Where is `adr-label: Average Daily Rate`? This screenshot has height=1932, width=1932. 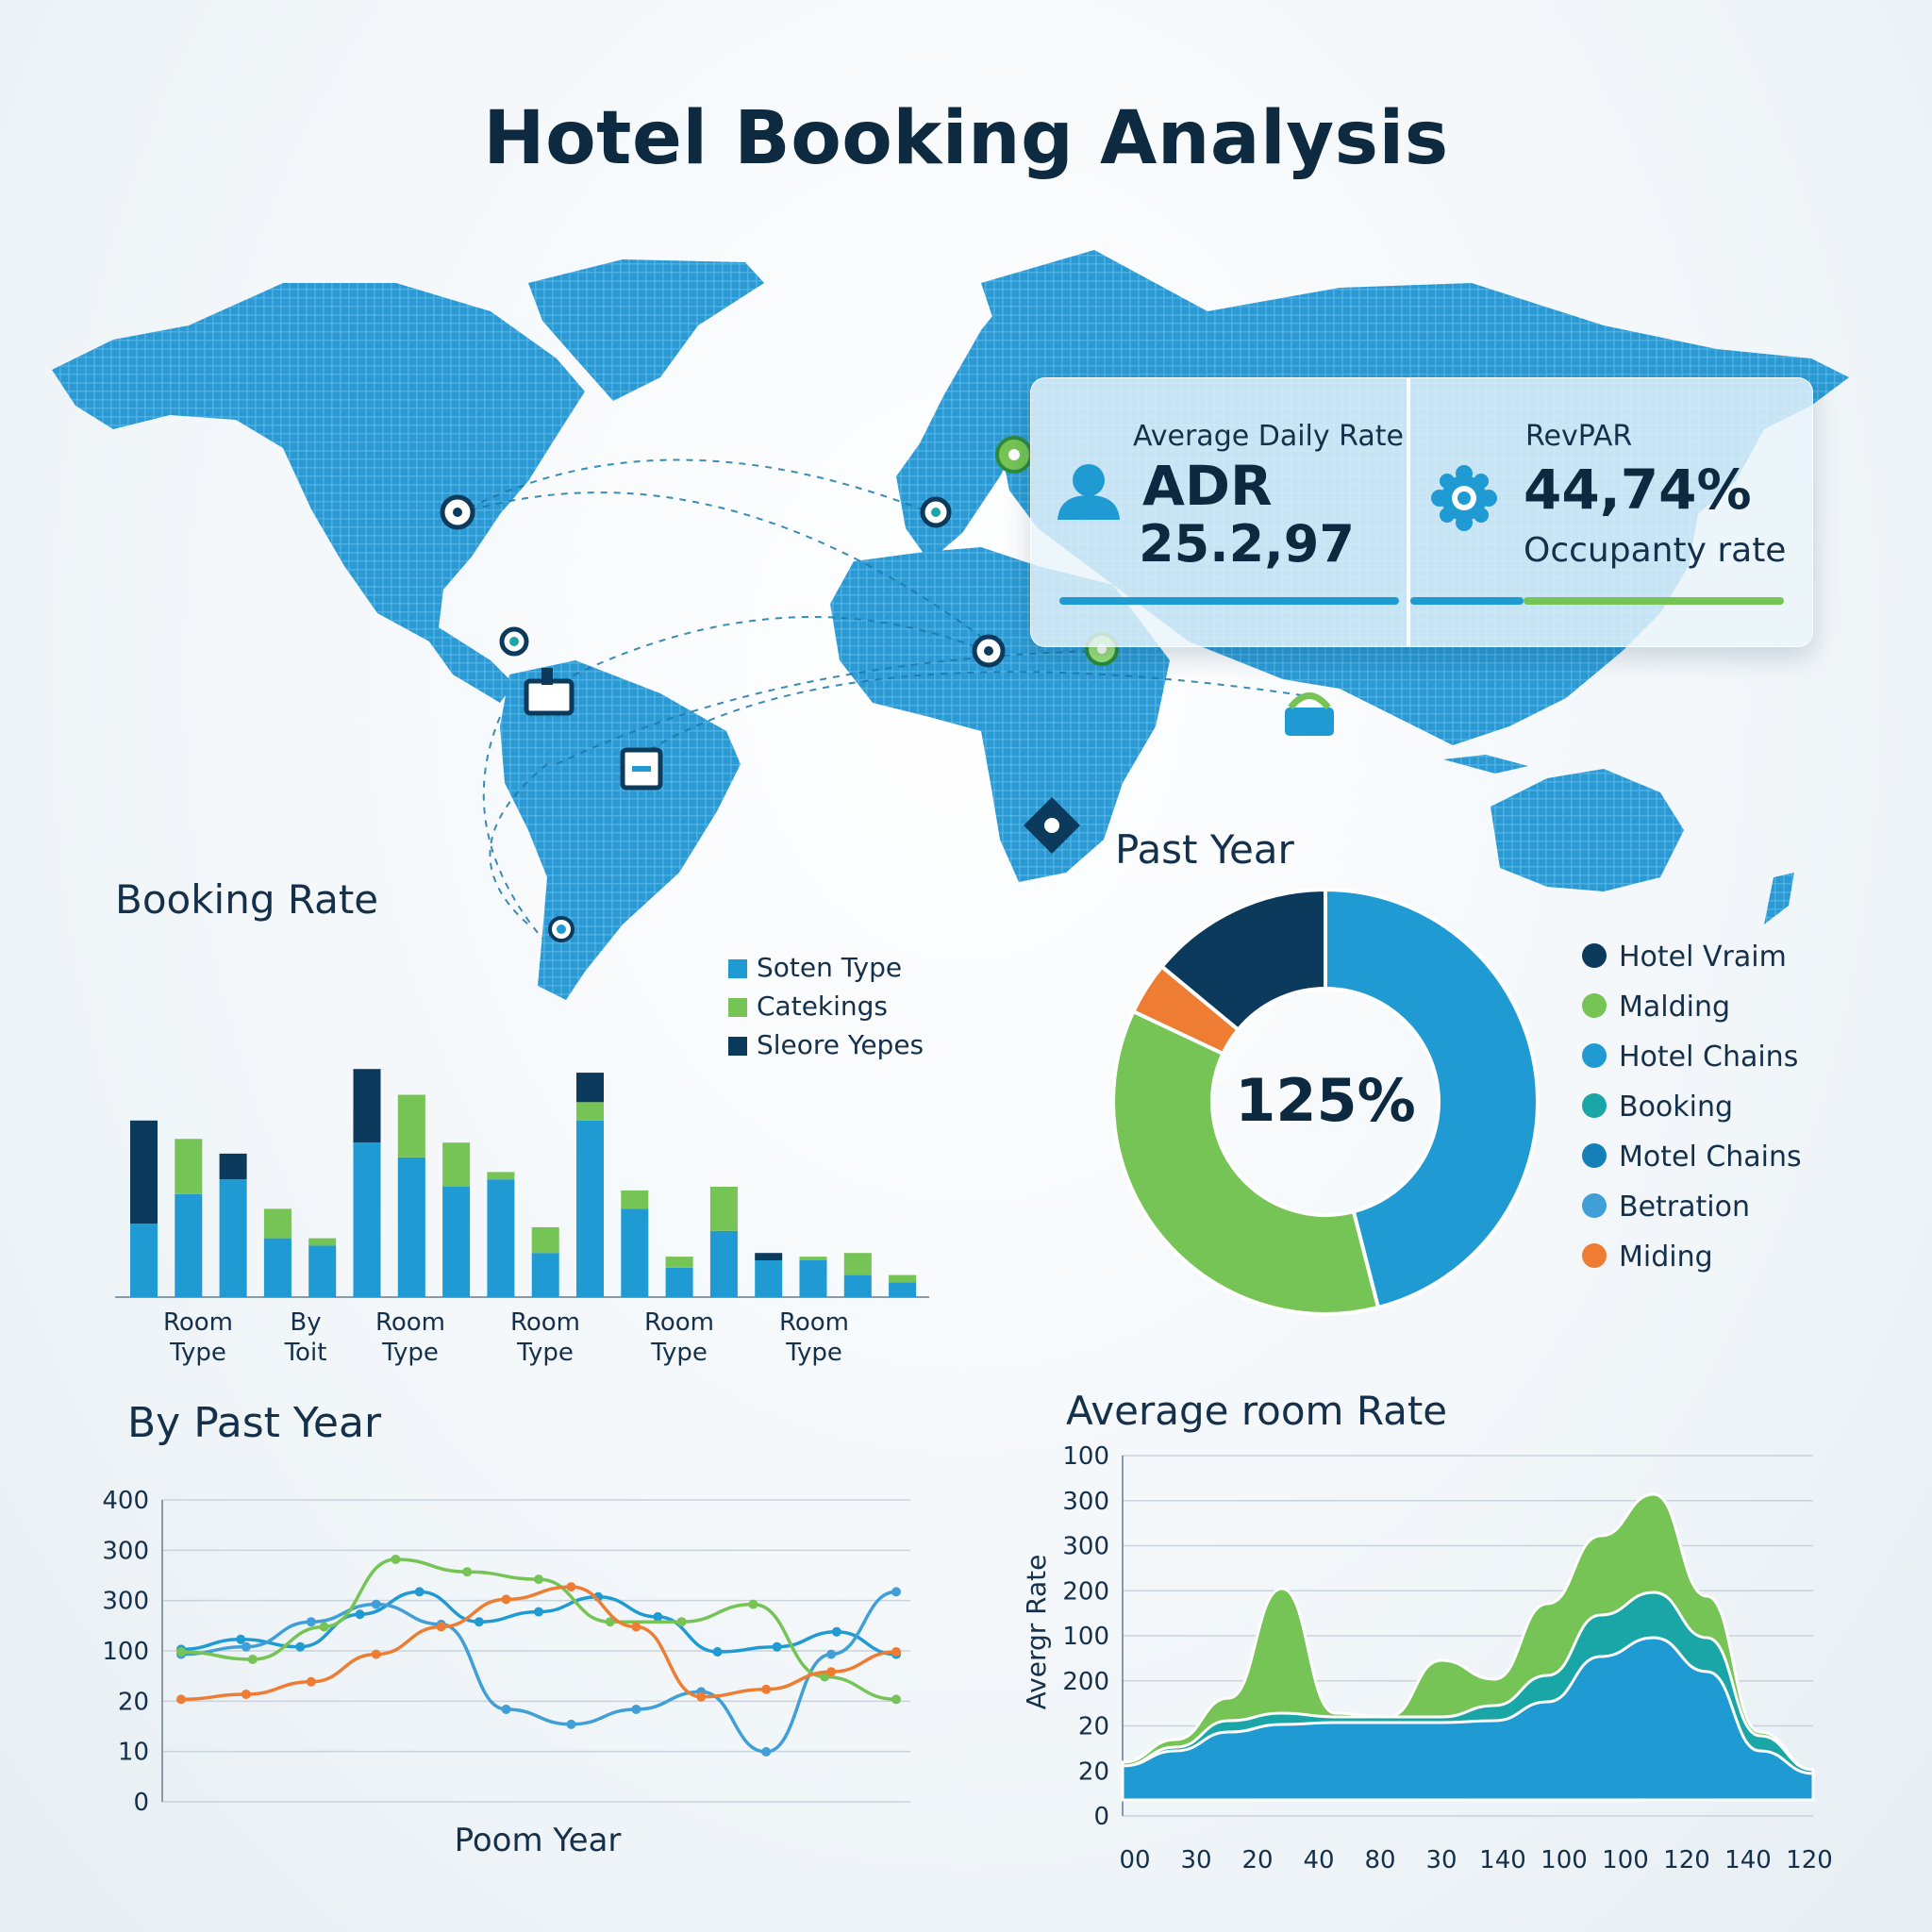 adr-label: Average Daily Rate is located at coordinates (1268, 437).